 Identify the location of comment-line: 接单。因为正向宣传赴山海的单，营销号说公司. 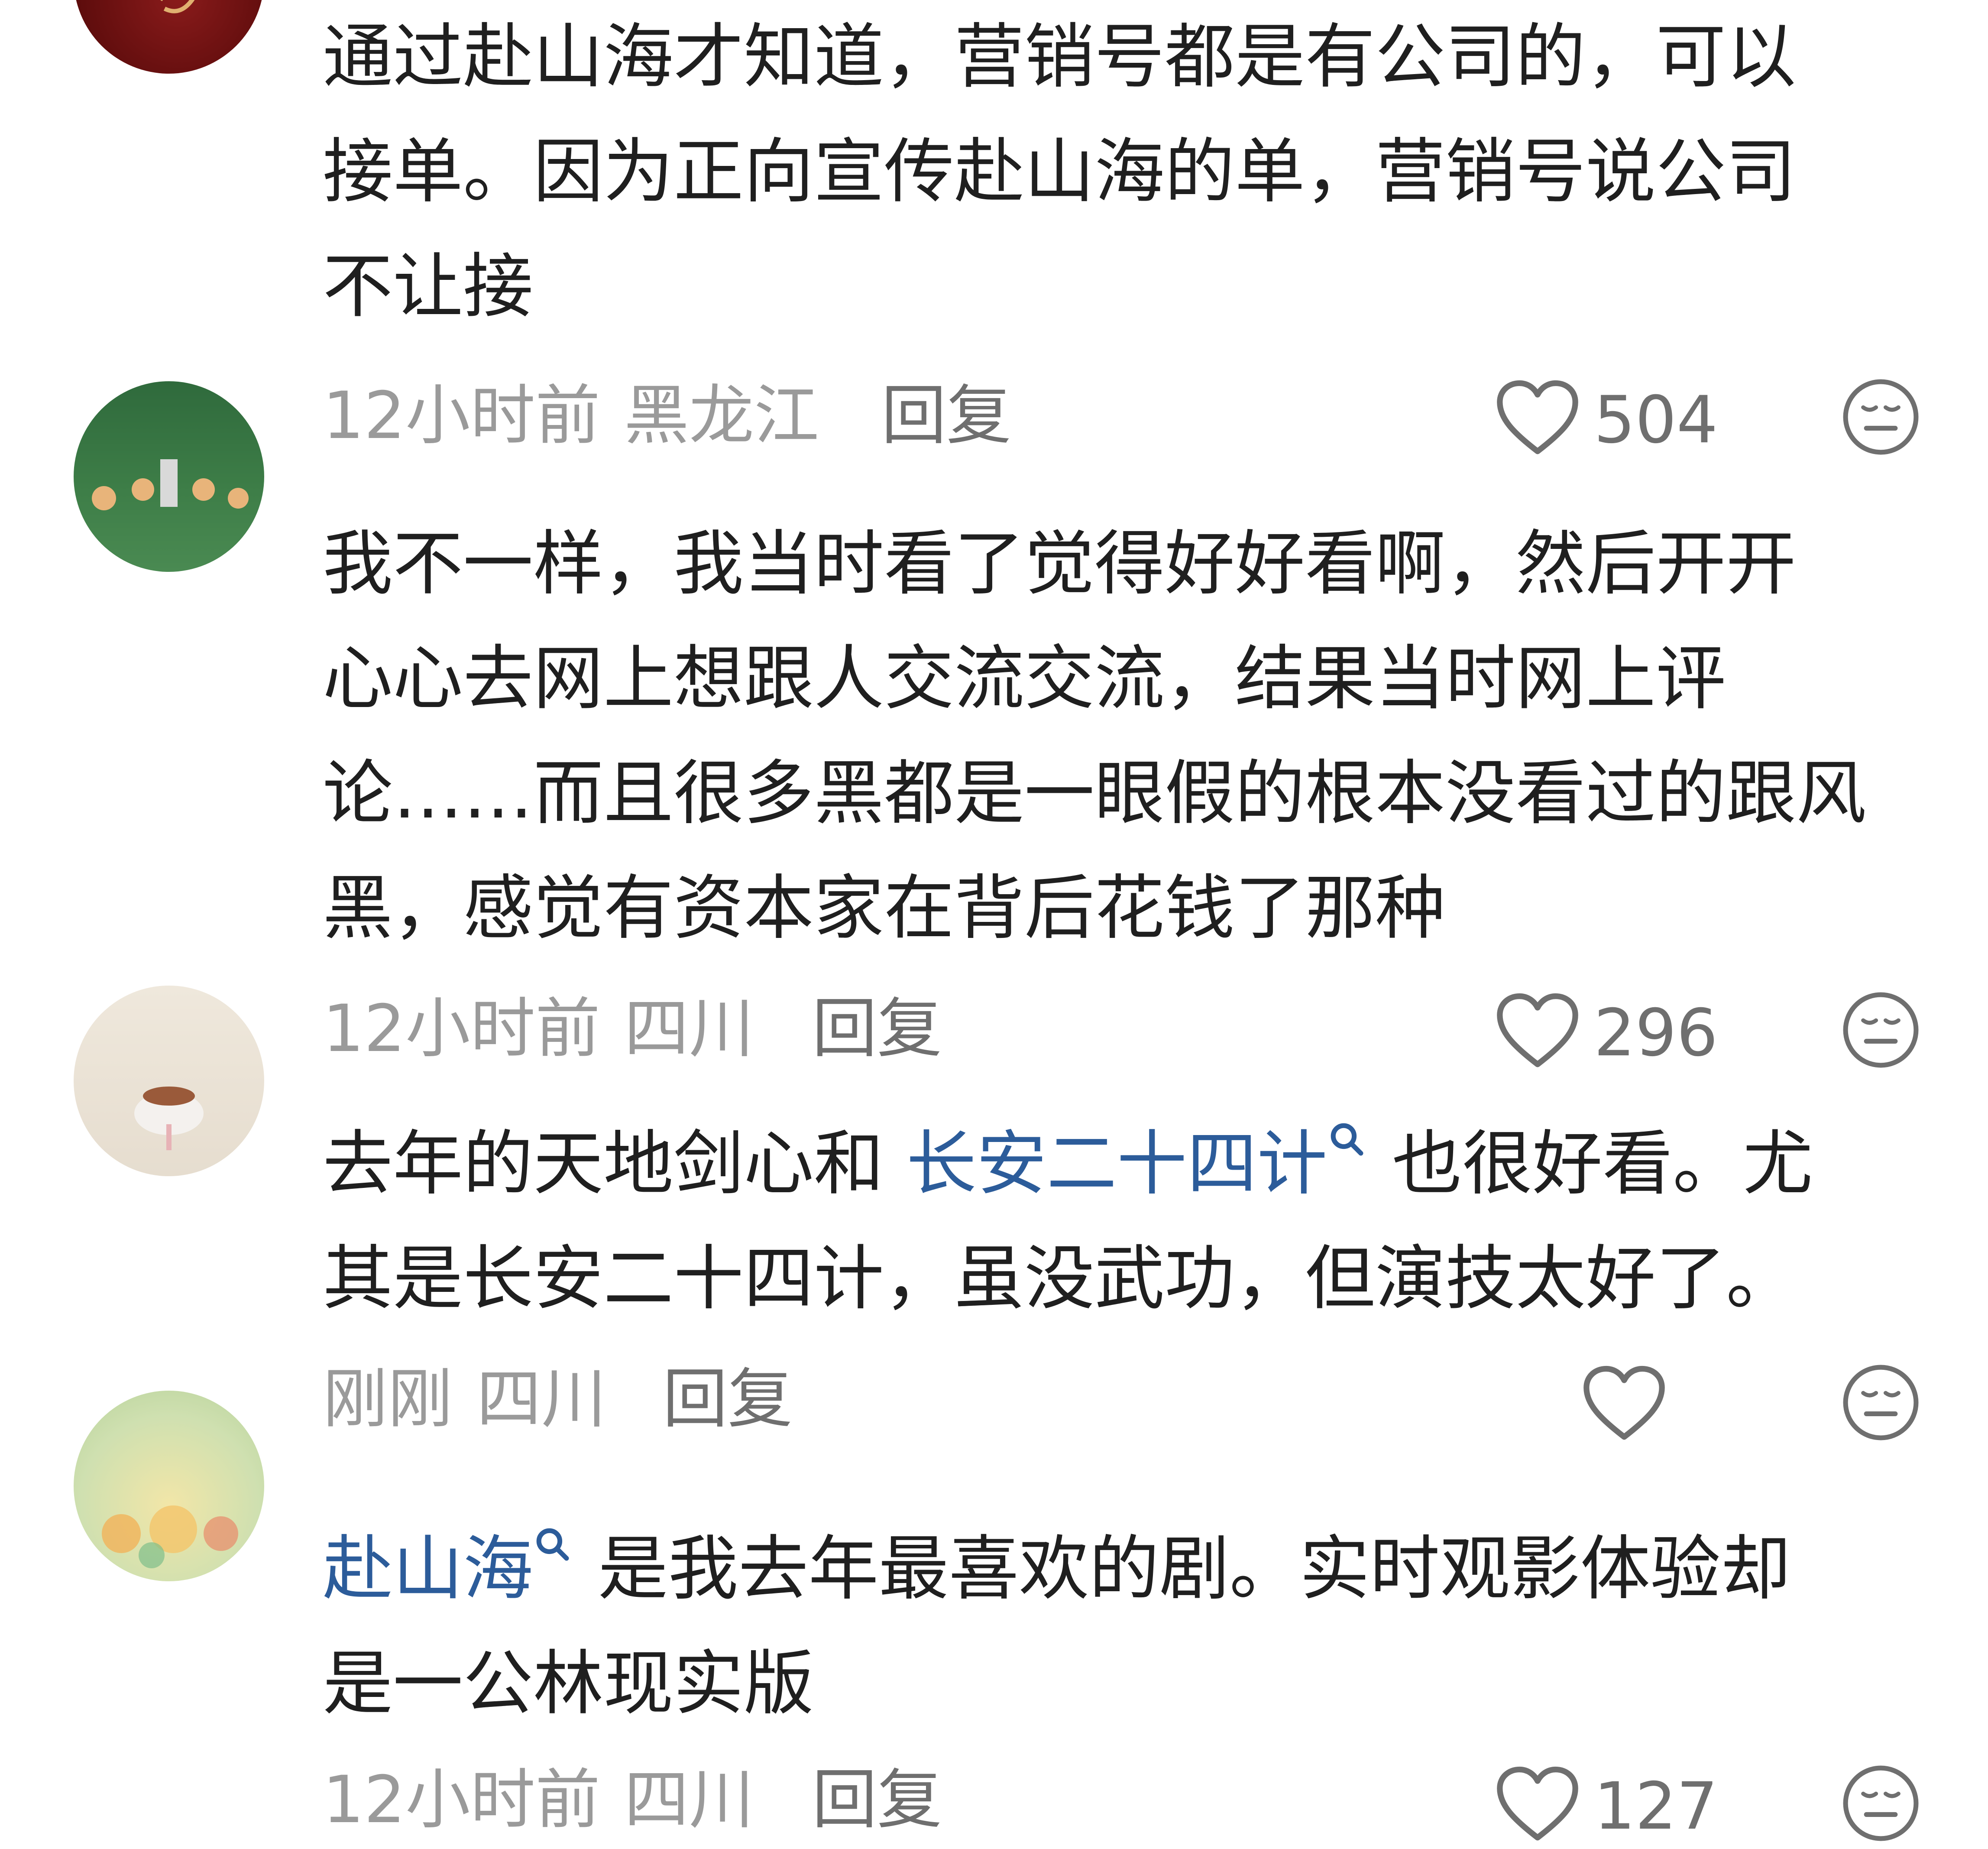
(1059, 172).